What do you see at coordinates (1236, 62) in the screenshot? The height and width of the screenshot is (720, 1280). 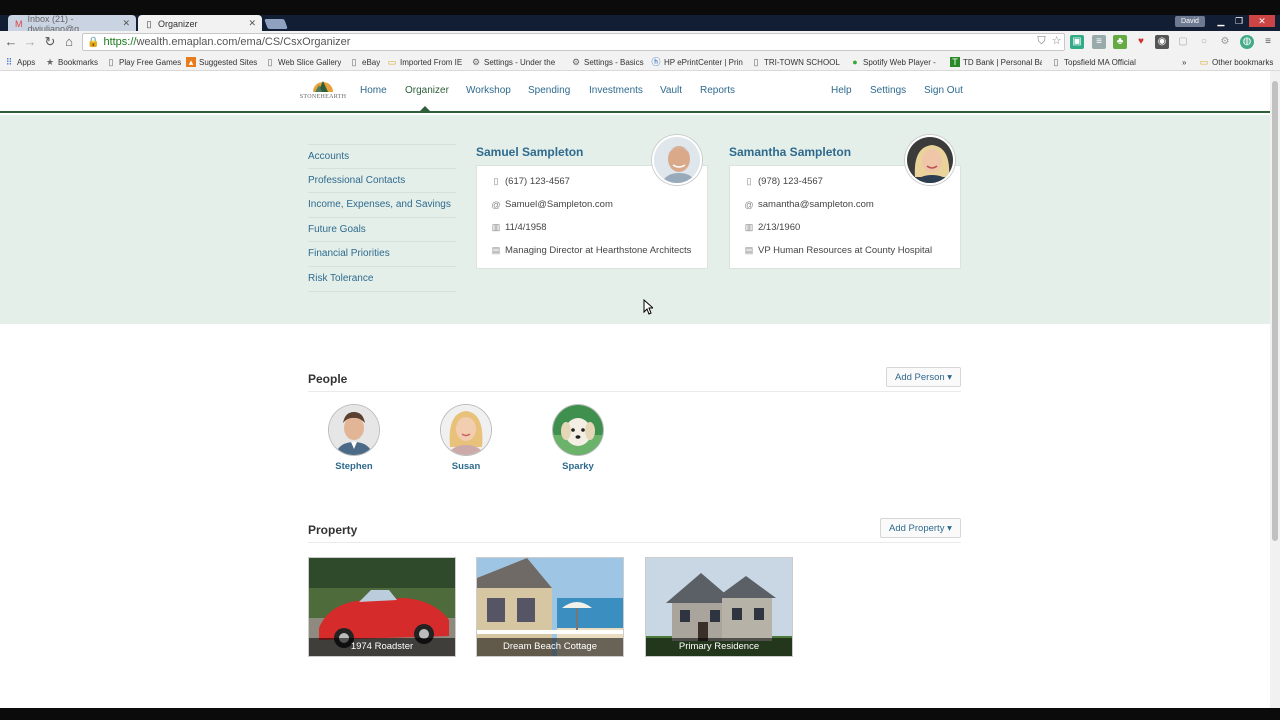 I see `bookmark-other-bookmarks: ▭ Other bookmarks` at bounding box center [1236, 62].